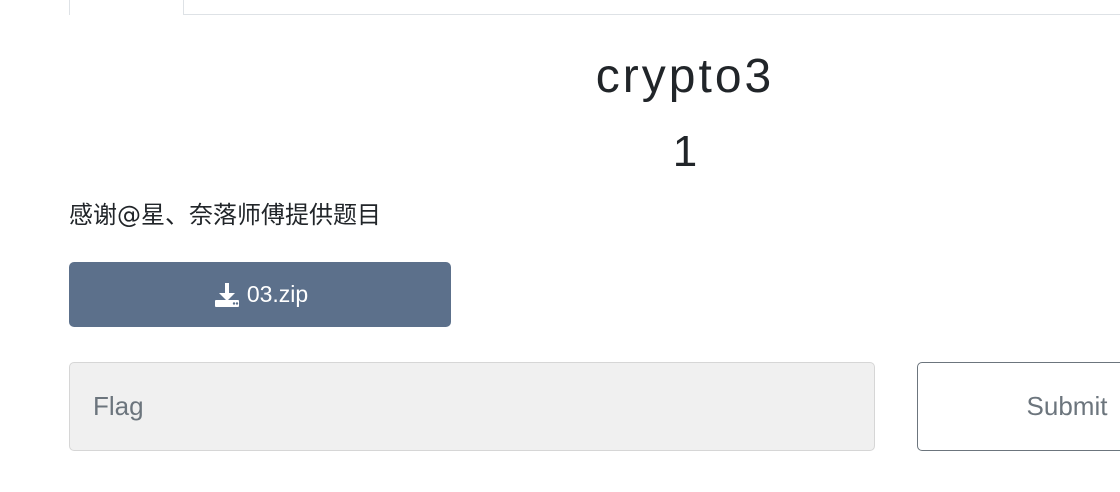 The height and width of the screenshot is (492, 1120). Describe the element at coordinates (1018, 406) in the screenshot. I see `submit-button: Submit` at that location.